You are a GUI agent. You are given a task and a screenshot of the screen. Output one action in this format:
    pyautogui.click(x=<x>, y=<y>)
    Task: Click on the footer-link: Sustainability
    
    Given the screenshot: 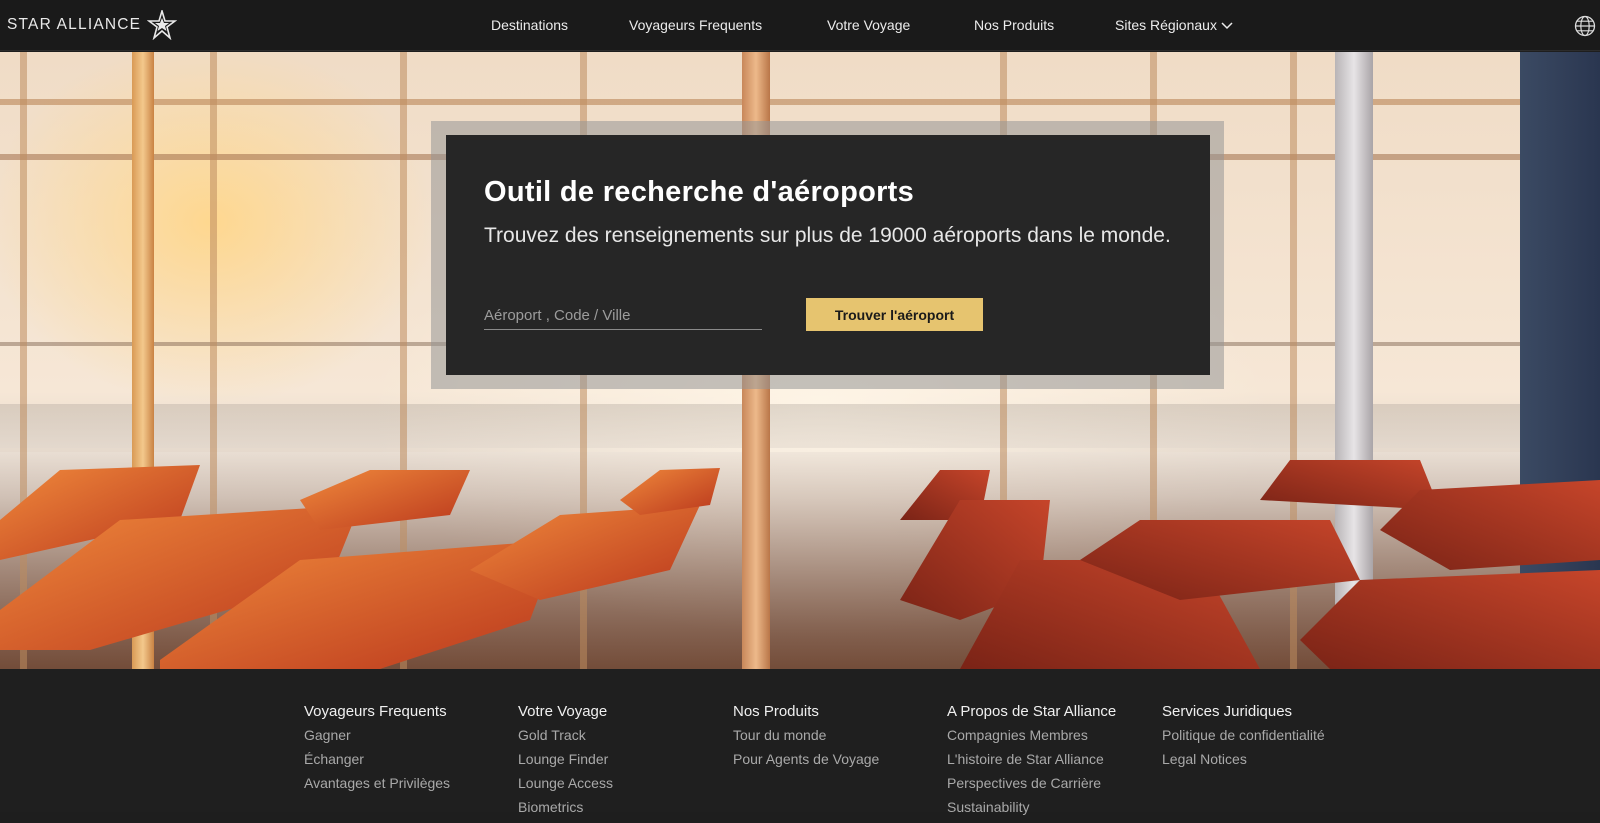 What is the action you would take?
    pyautogui.click(x=1031, y=811)
    